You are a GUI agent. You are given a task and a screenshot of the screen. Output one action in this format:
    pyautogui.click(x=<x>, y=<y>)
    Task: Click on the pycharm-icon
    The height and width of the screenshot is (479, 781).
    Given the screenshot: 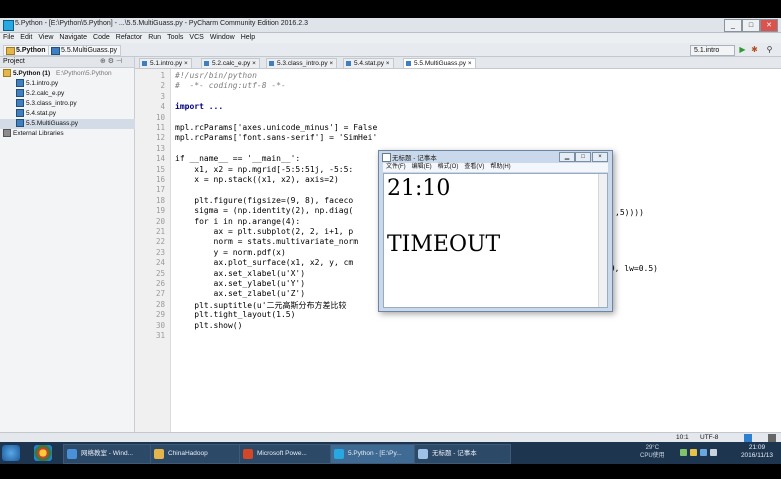 What is the action you would take?
    pyautogui.click(x=8, y=25)
    